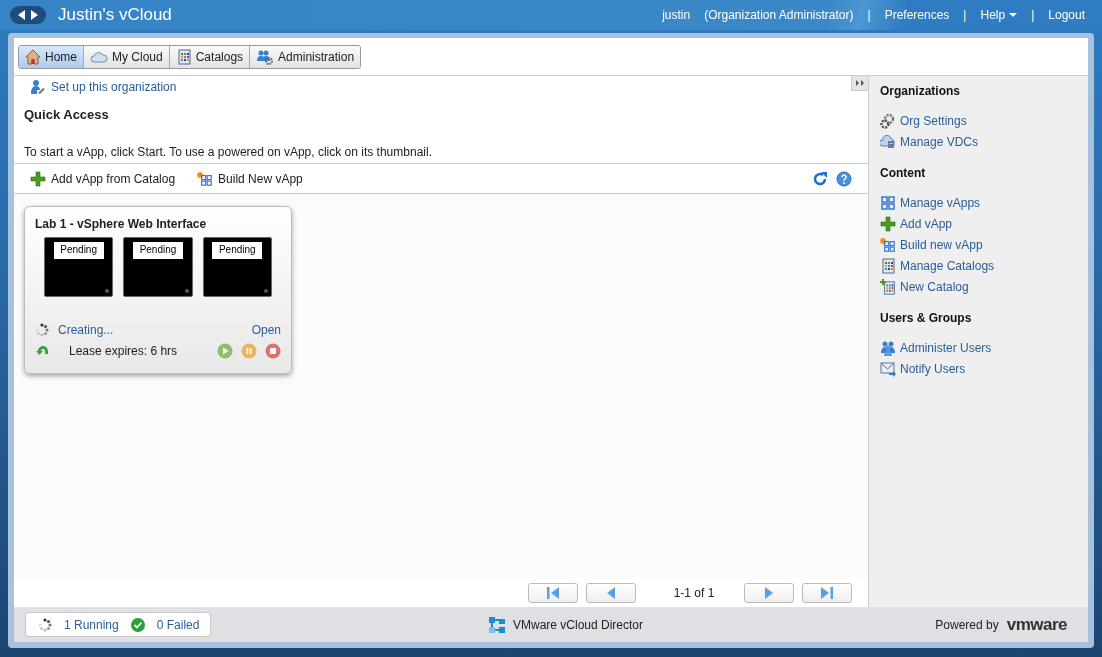 This screenshot has height=657, width=1102. I want to click on sidebar-link: Add vApp, so click(926, 223).